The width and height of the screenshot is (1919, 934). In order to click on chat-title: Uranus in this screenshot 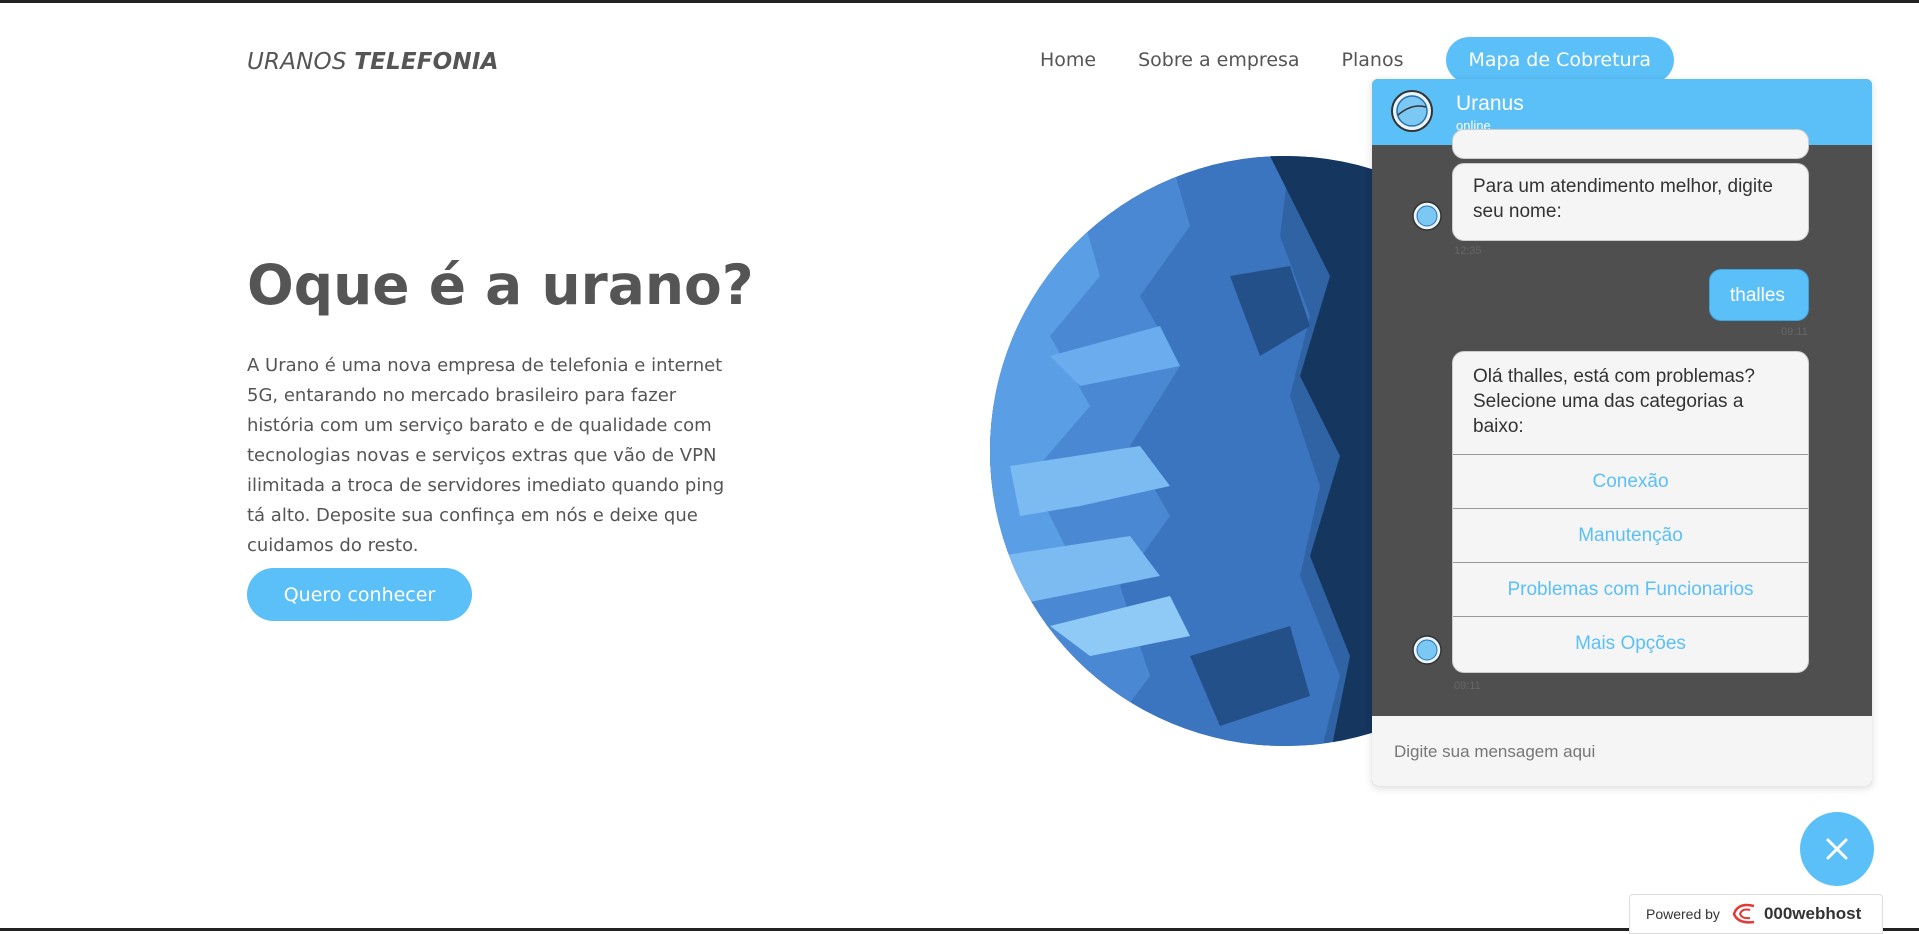, I will do `click(1490, 103)`.